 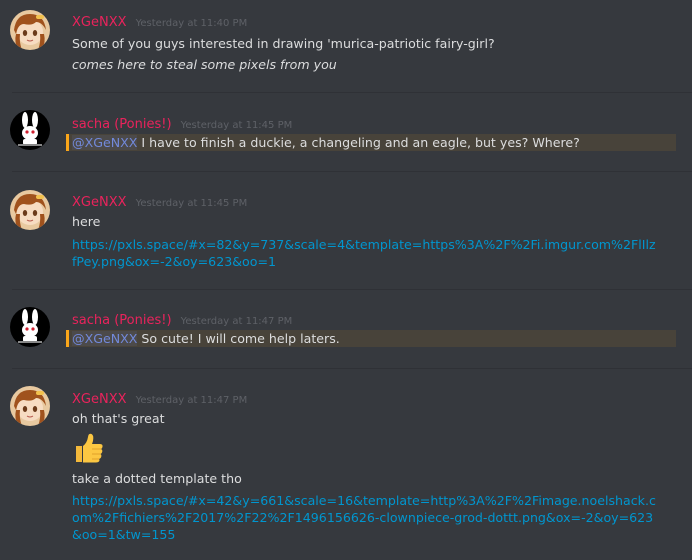 What do you see at coordinates (157, 478) in the screenshot?
I see `message-text: take a dotted template tho` at bounding box center [157, 478].